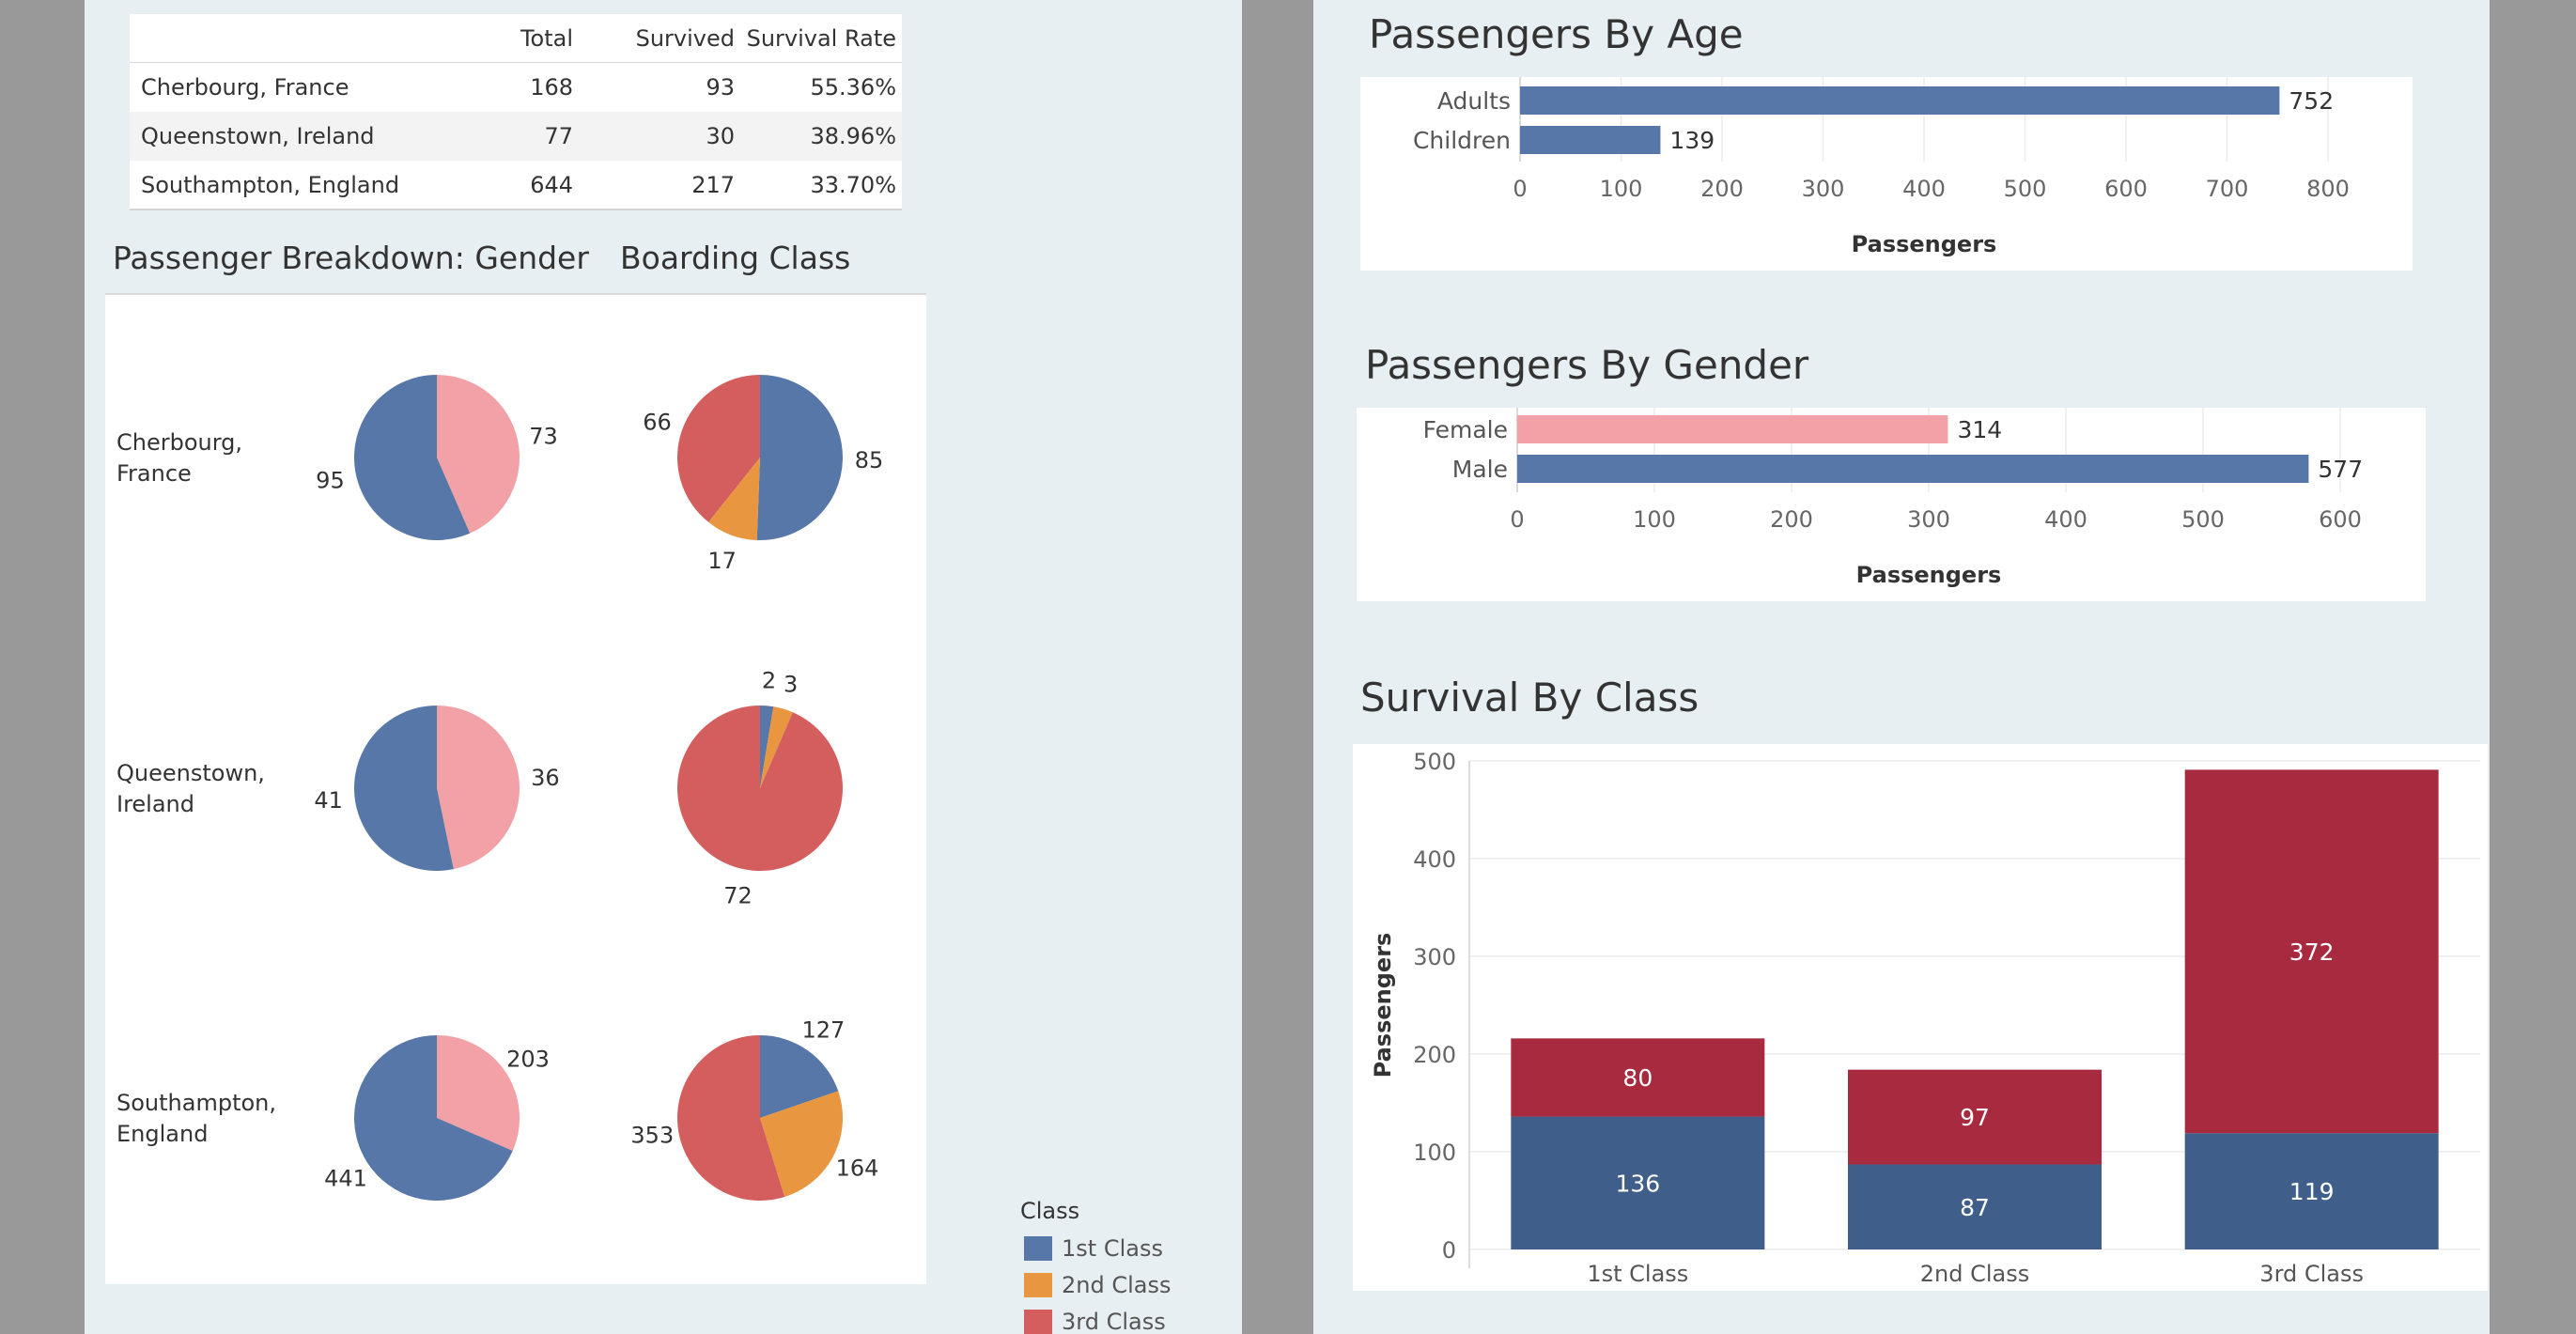 The height and width of the screenshot is (1334, 2576). Describe the element at coordinates (552, 185) in the screenshot. I see `table-cell-total: 644` at that location.